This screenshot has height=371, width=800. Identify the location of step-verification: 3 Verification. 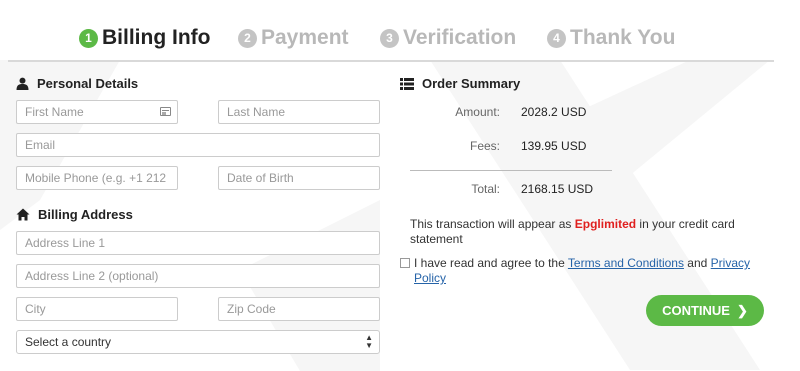
(448, 38).